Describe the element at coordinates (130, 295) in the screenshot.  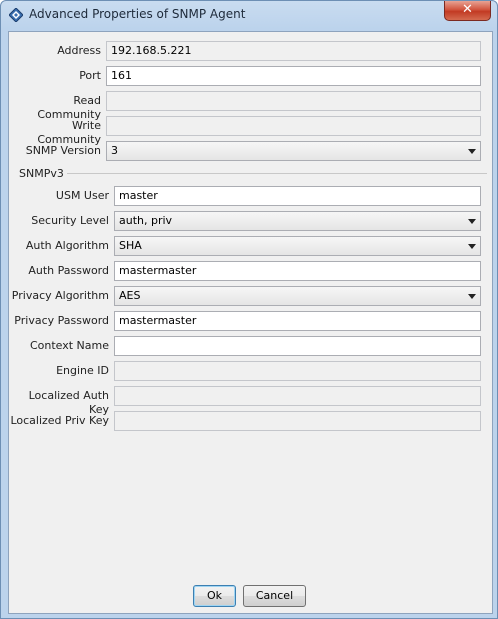
I see `privacy-algorithm-value: AES` at that location.